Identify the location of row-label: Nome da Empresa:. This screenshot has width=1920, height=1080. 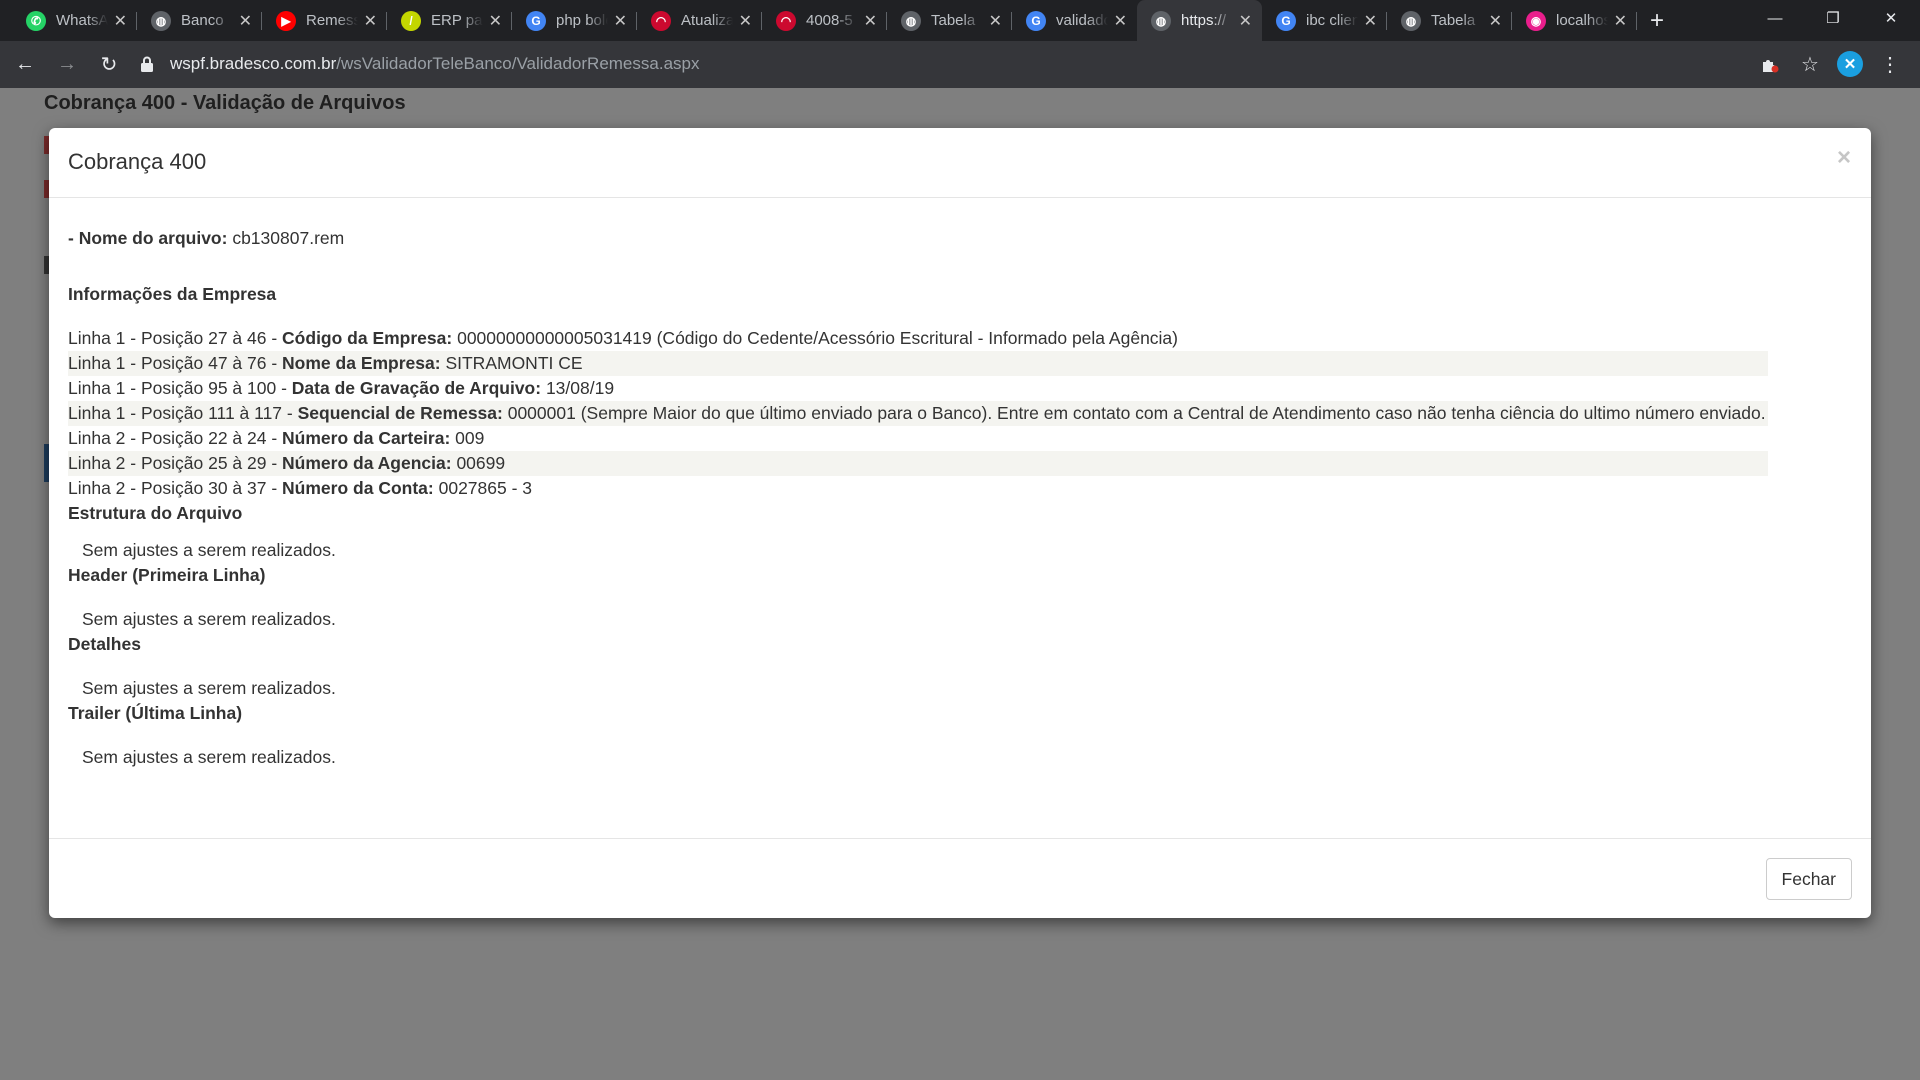
(361, 363).